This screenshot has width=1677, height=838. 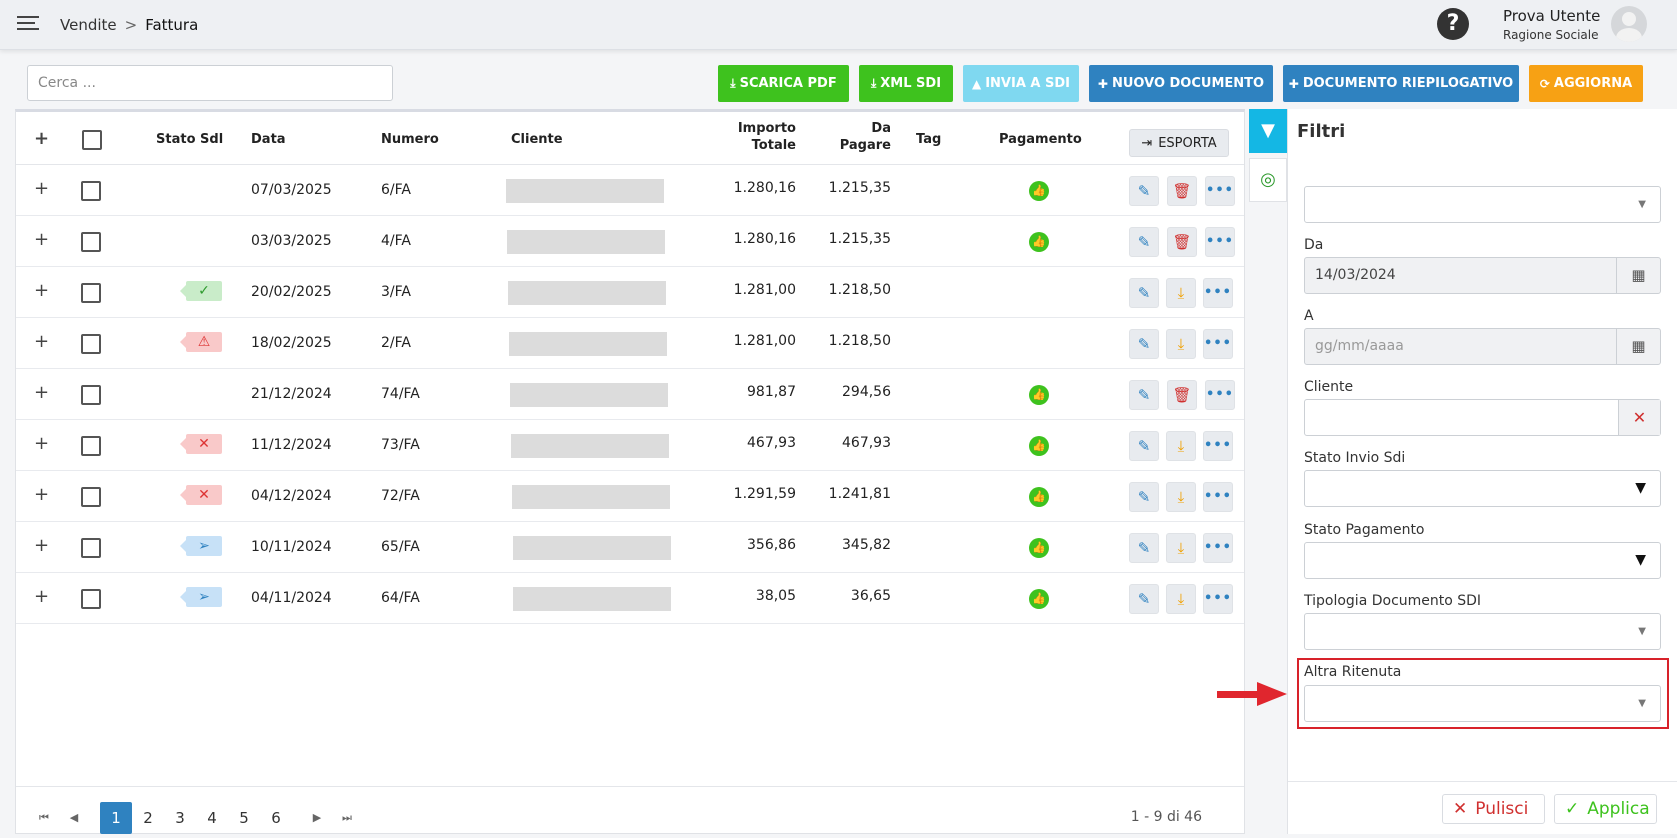 What do you see at coordinates (1482, 631) in the screenshot?
I see `tipologia-select: ▼` at bounding box center [1482, 631].